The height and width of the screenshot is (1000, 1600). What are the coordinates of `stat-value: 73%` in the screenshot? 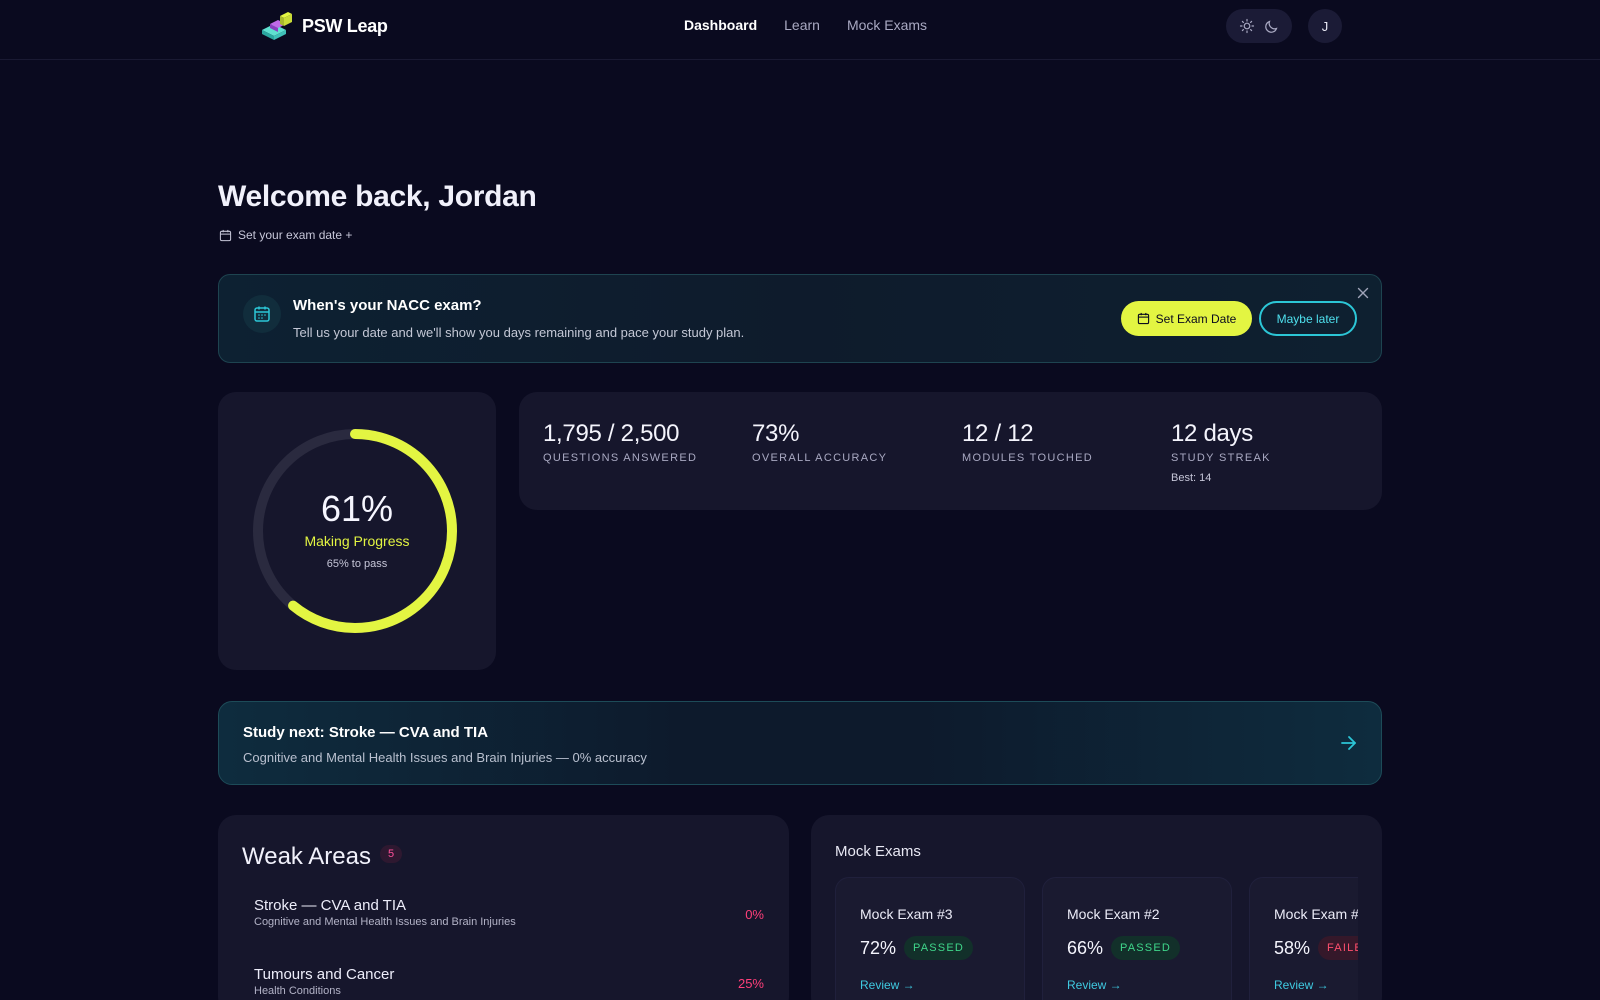 It's located at (776, 433).